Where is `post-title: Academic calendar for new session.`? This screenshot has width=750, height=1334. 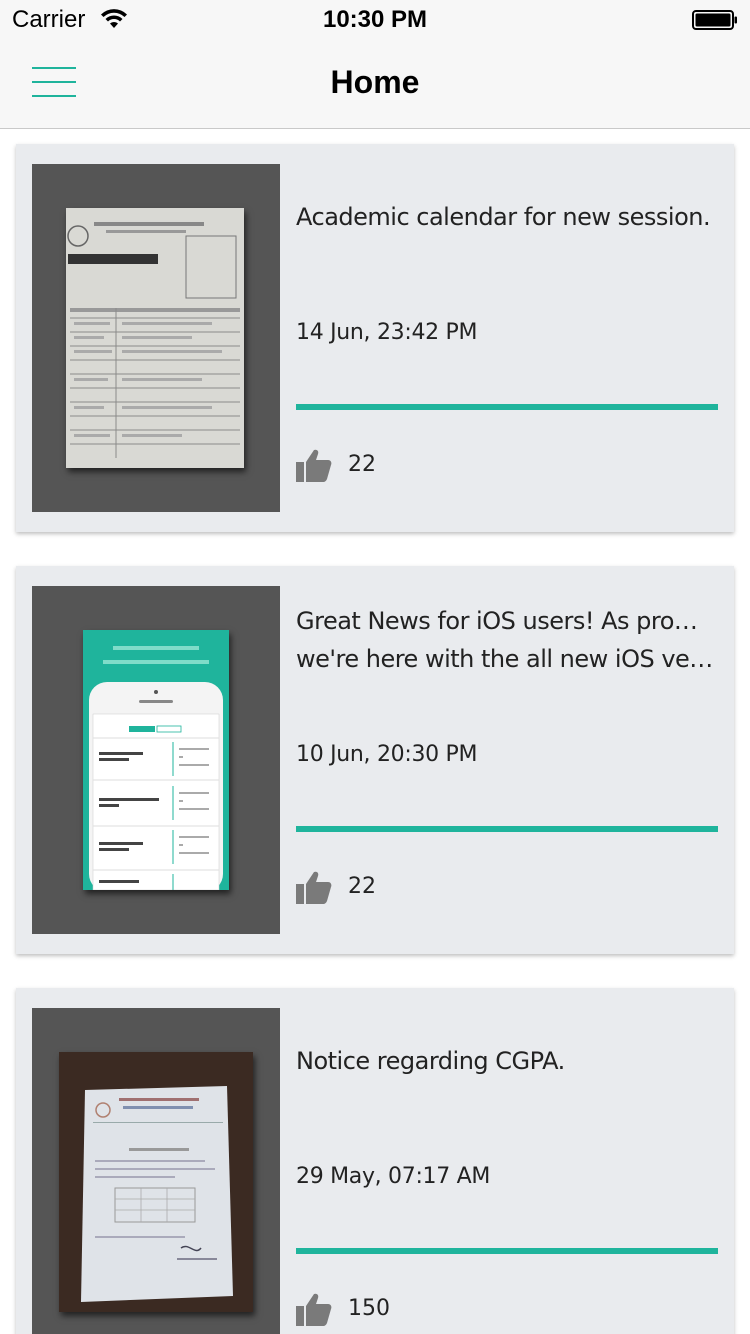
post-title: Academic calendar for new session. is located at coordinates (508, 217).